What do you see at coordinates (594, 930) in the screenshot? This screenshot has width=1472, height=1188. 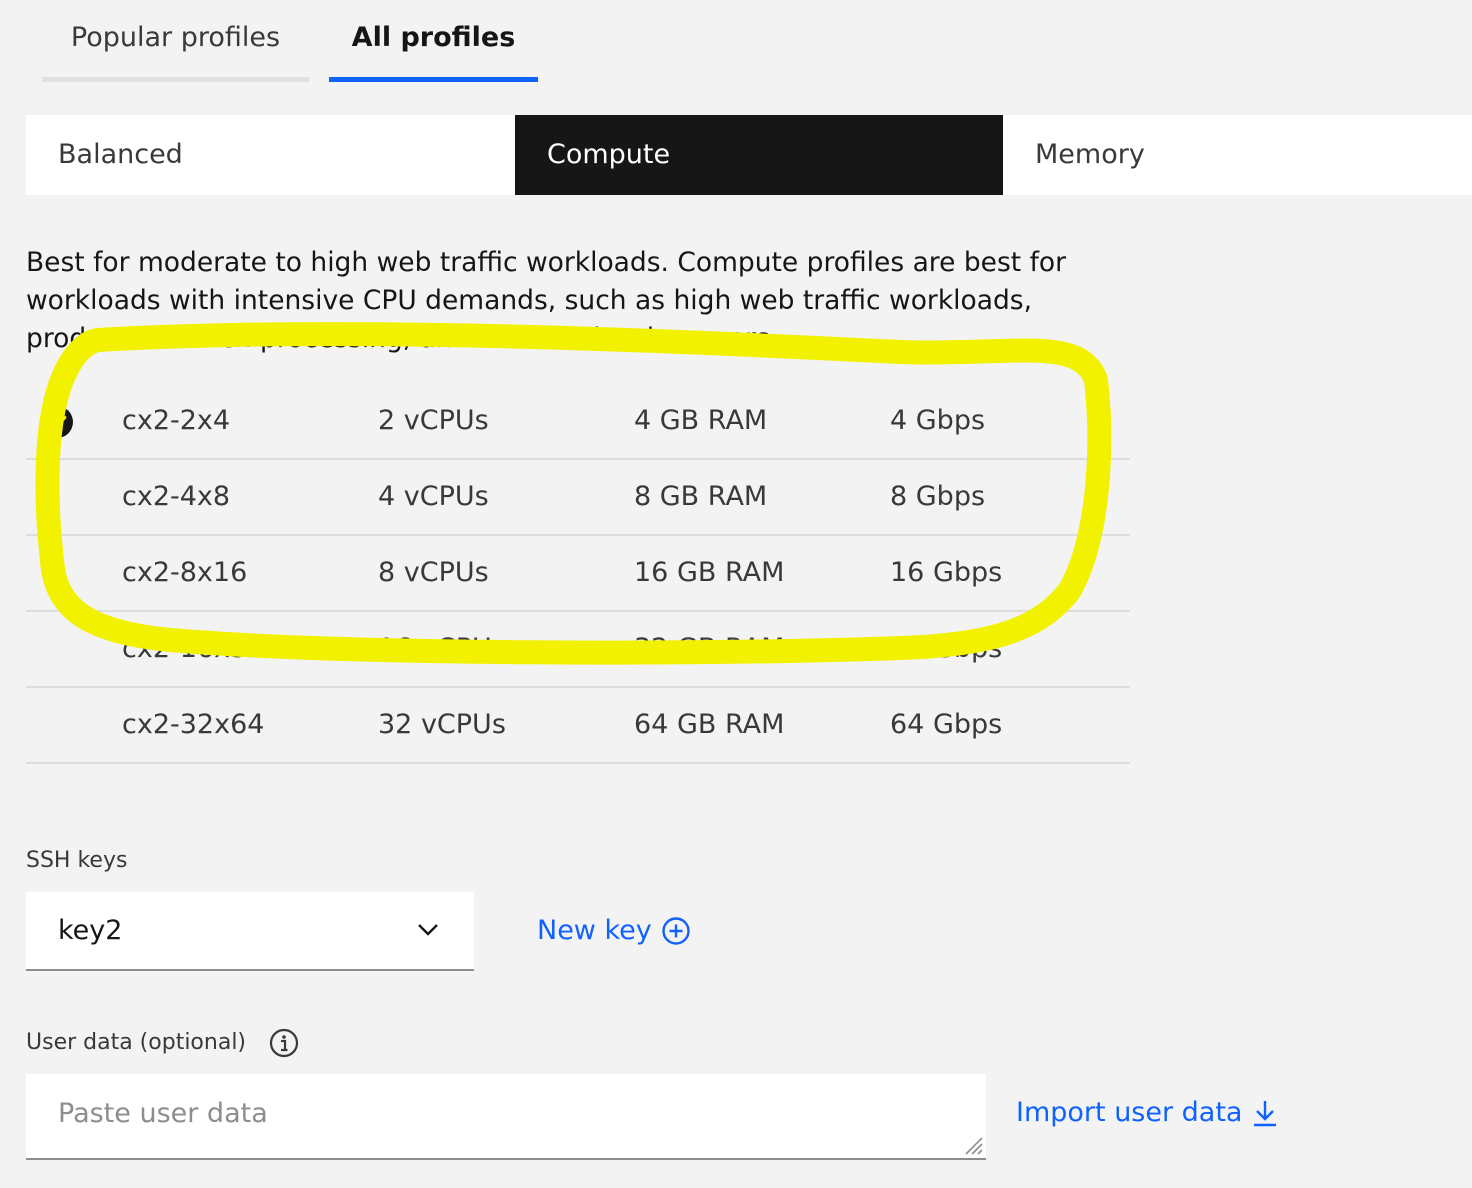 I see `new-key-label: New key` at bounding box center [594, 930].